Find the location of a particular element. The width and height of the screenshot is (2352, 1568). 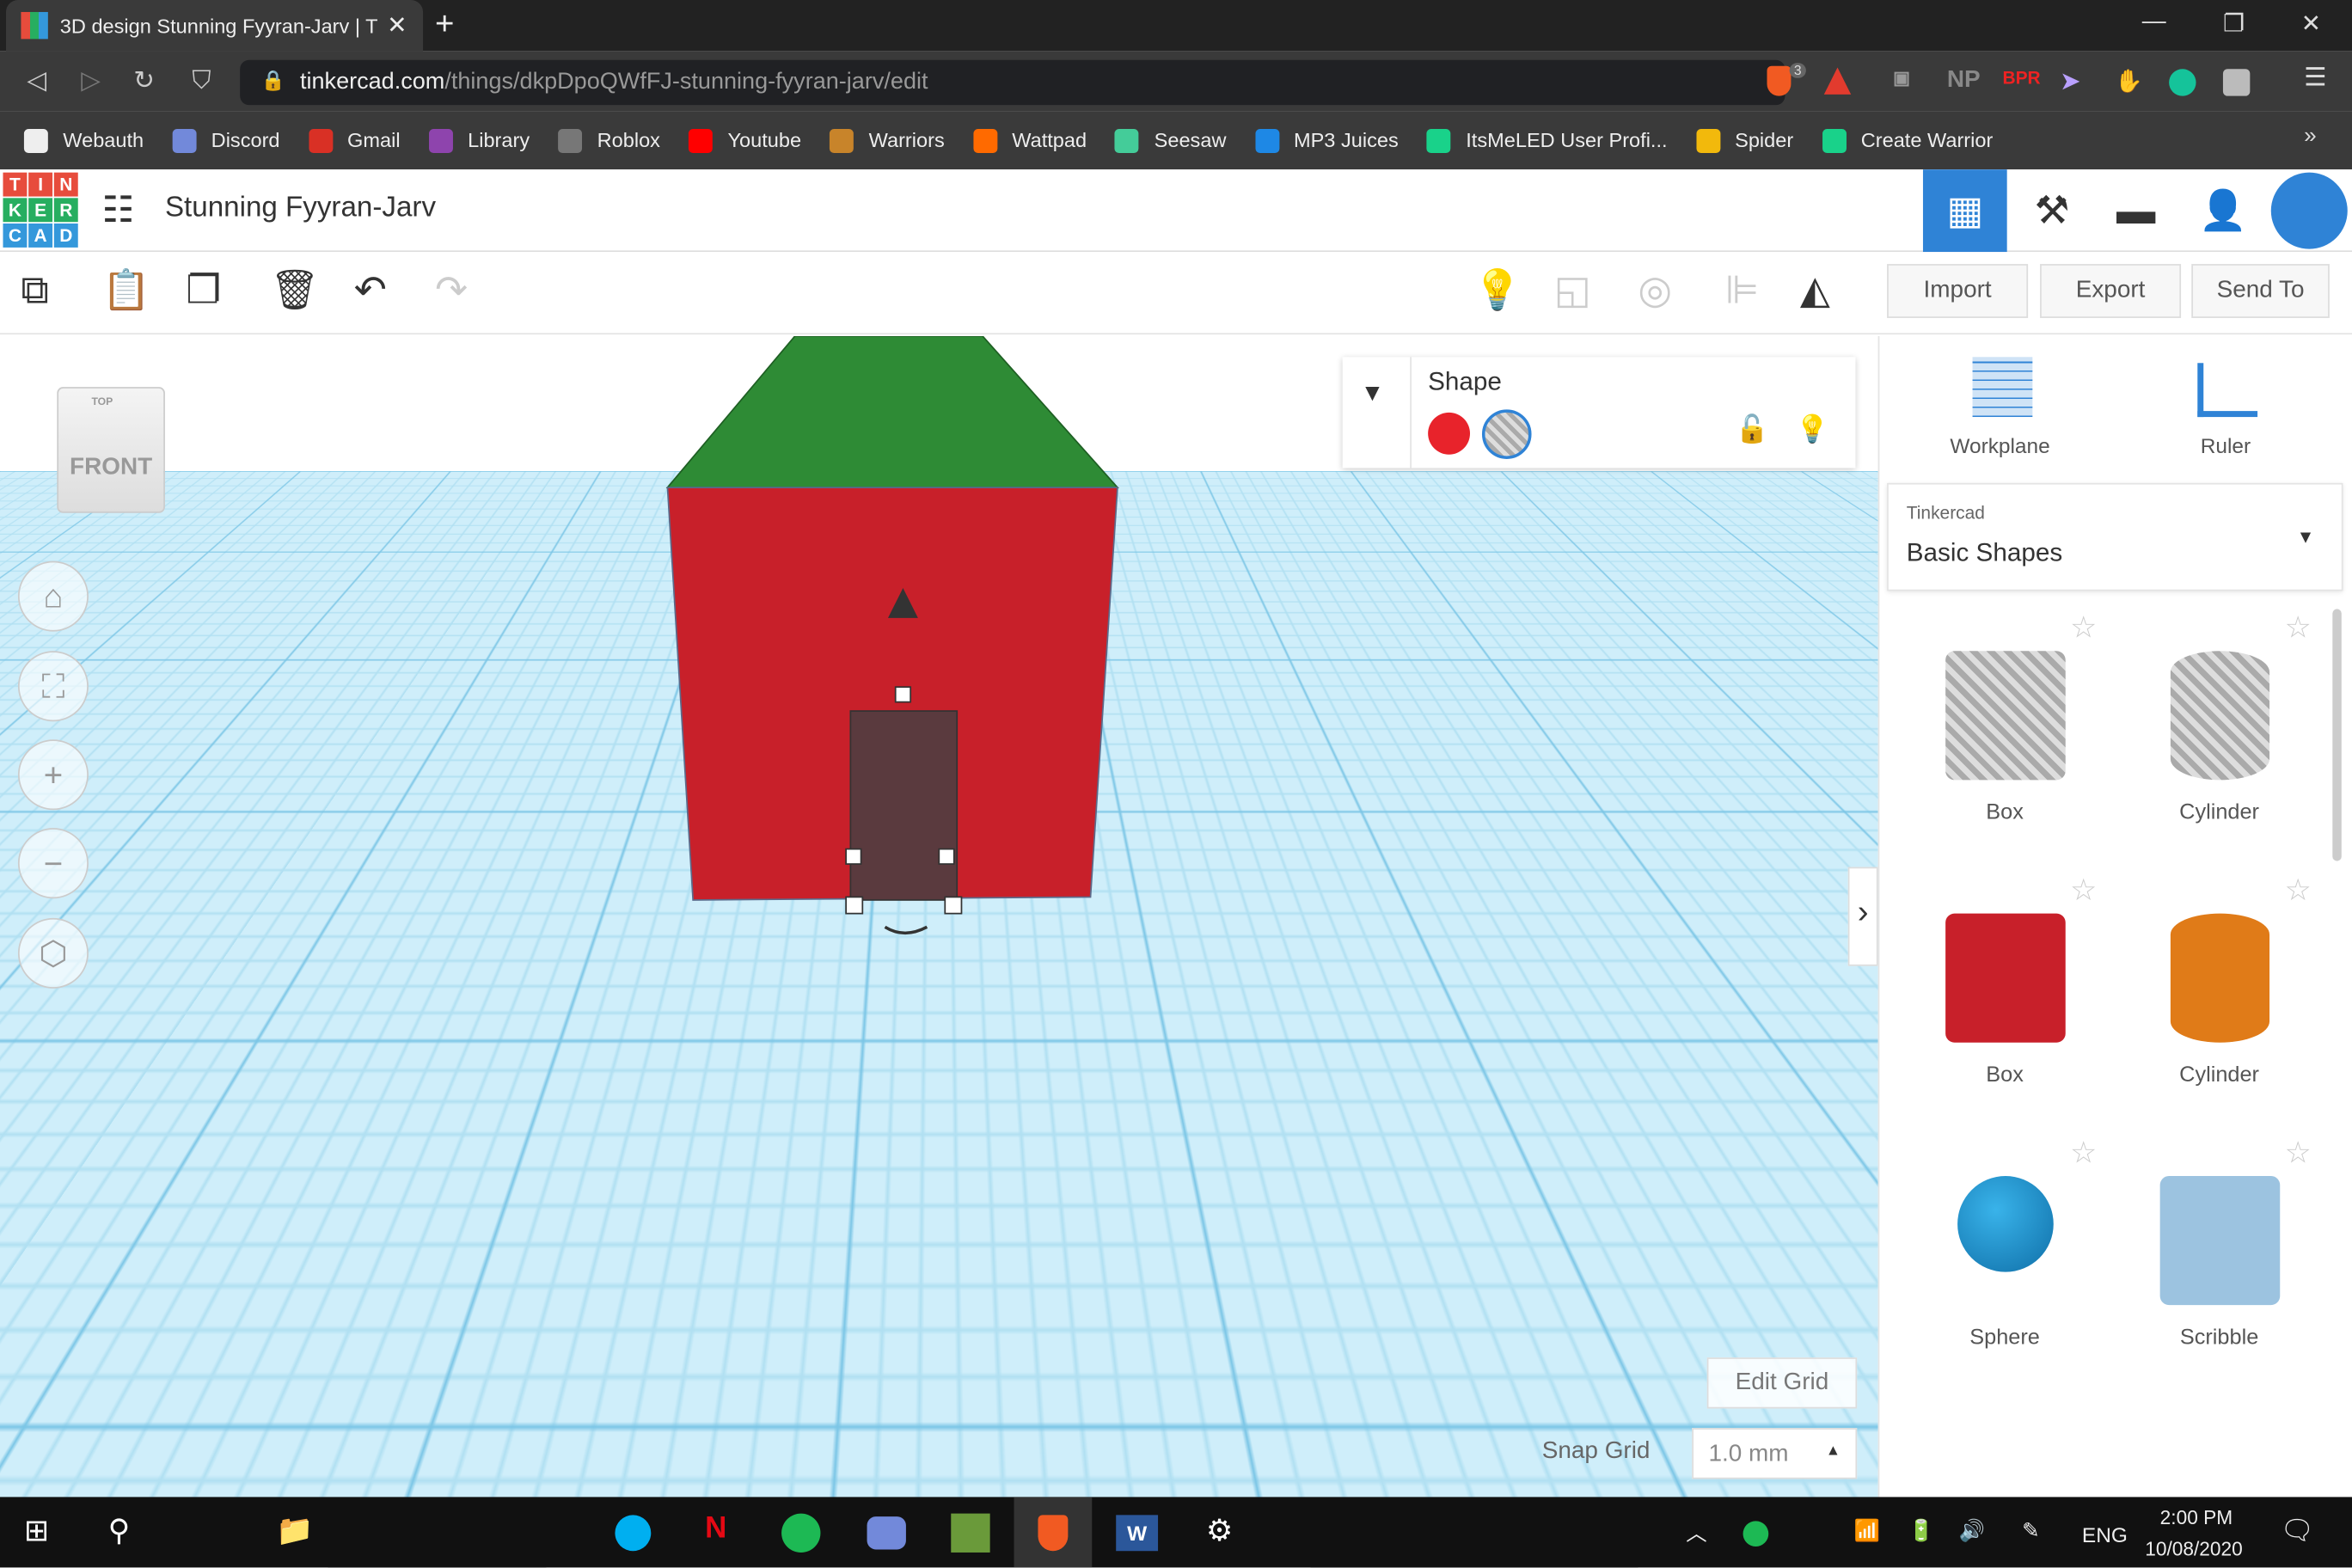

more-bookmarks-icon: » is located at coordinates (2310, 136).